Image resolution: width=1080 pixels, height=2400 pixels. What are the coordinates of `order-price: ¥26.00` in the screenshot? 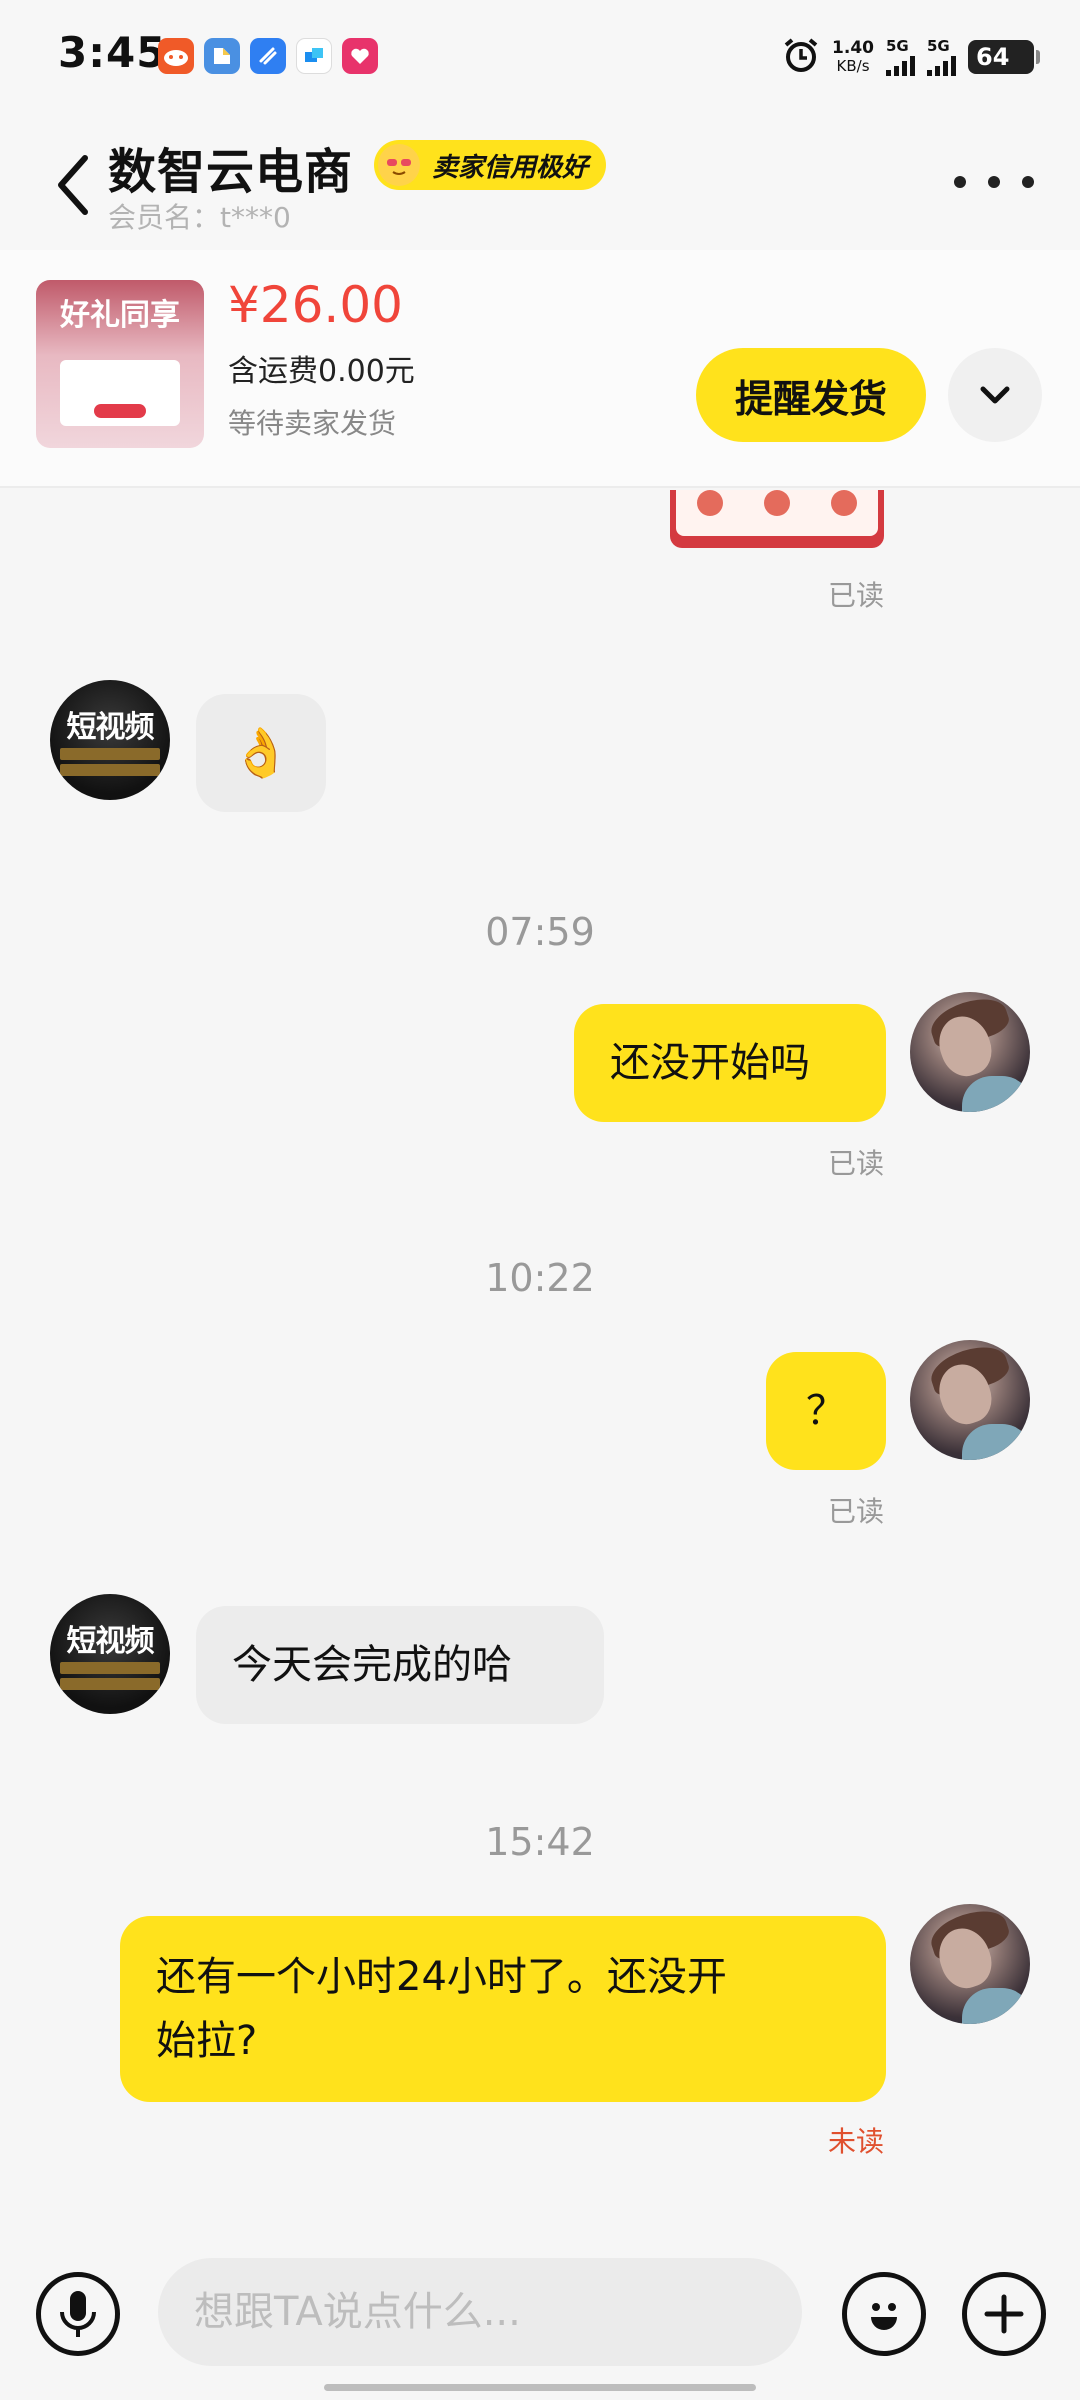 It's located at (315, 305).